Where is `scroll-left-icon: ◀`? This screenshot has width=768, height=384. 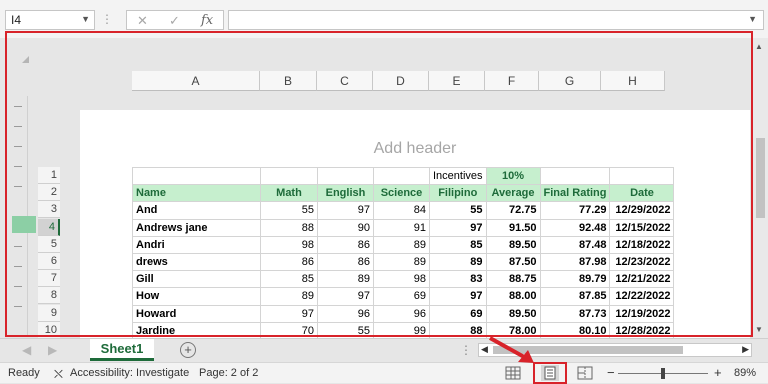
scroll-left-icon: ◀ is located at coordinates (484, 349).